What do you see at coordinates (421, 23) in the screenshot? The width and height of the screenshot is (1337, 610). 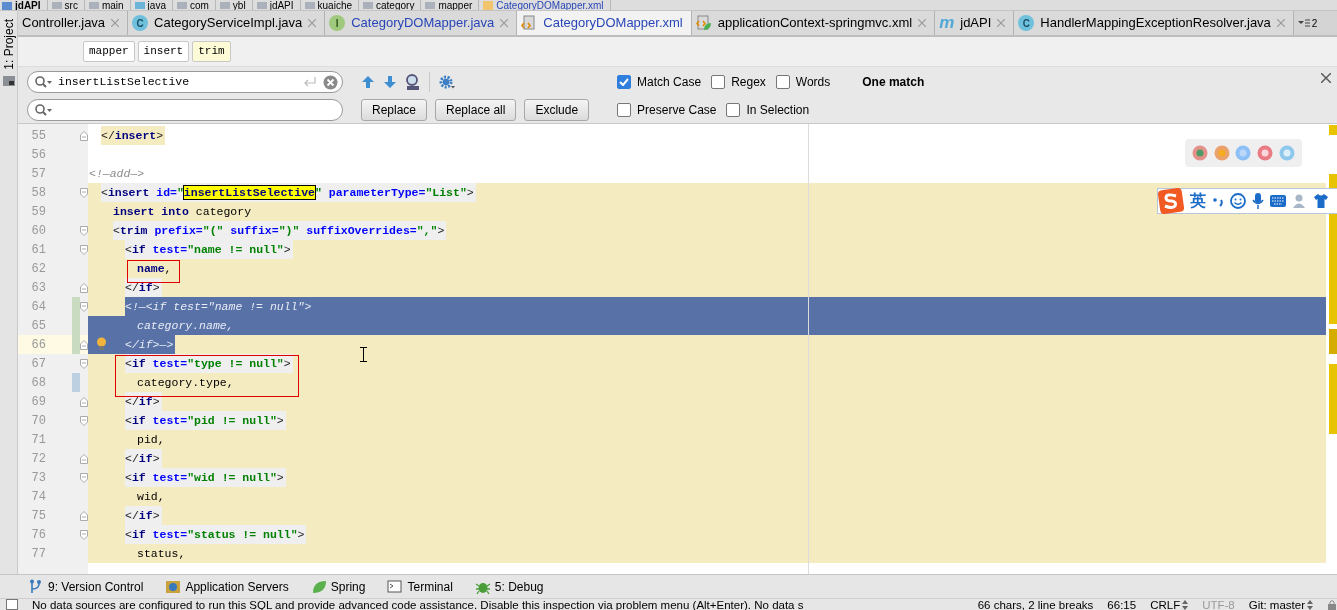 I see `editor-tab: I CategoryDOMapper.java` at bounding box center [421, 23].